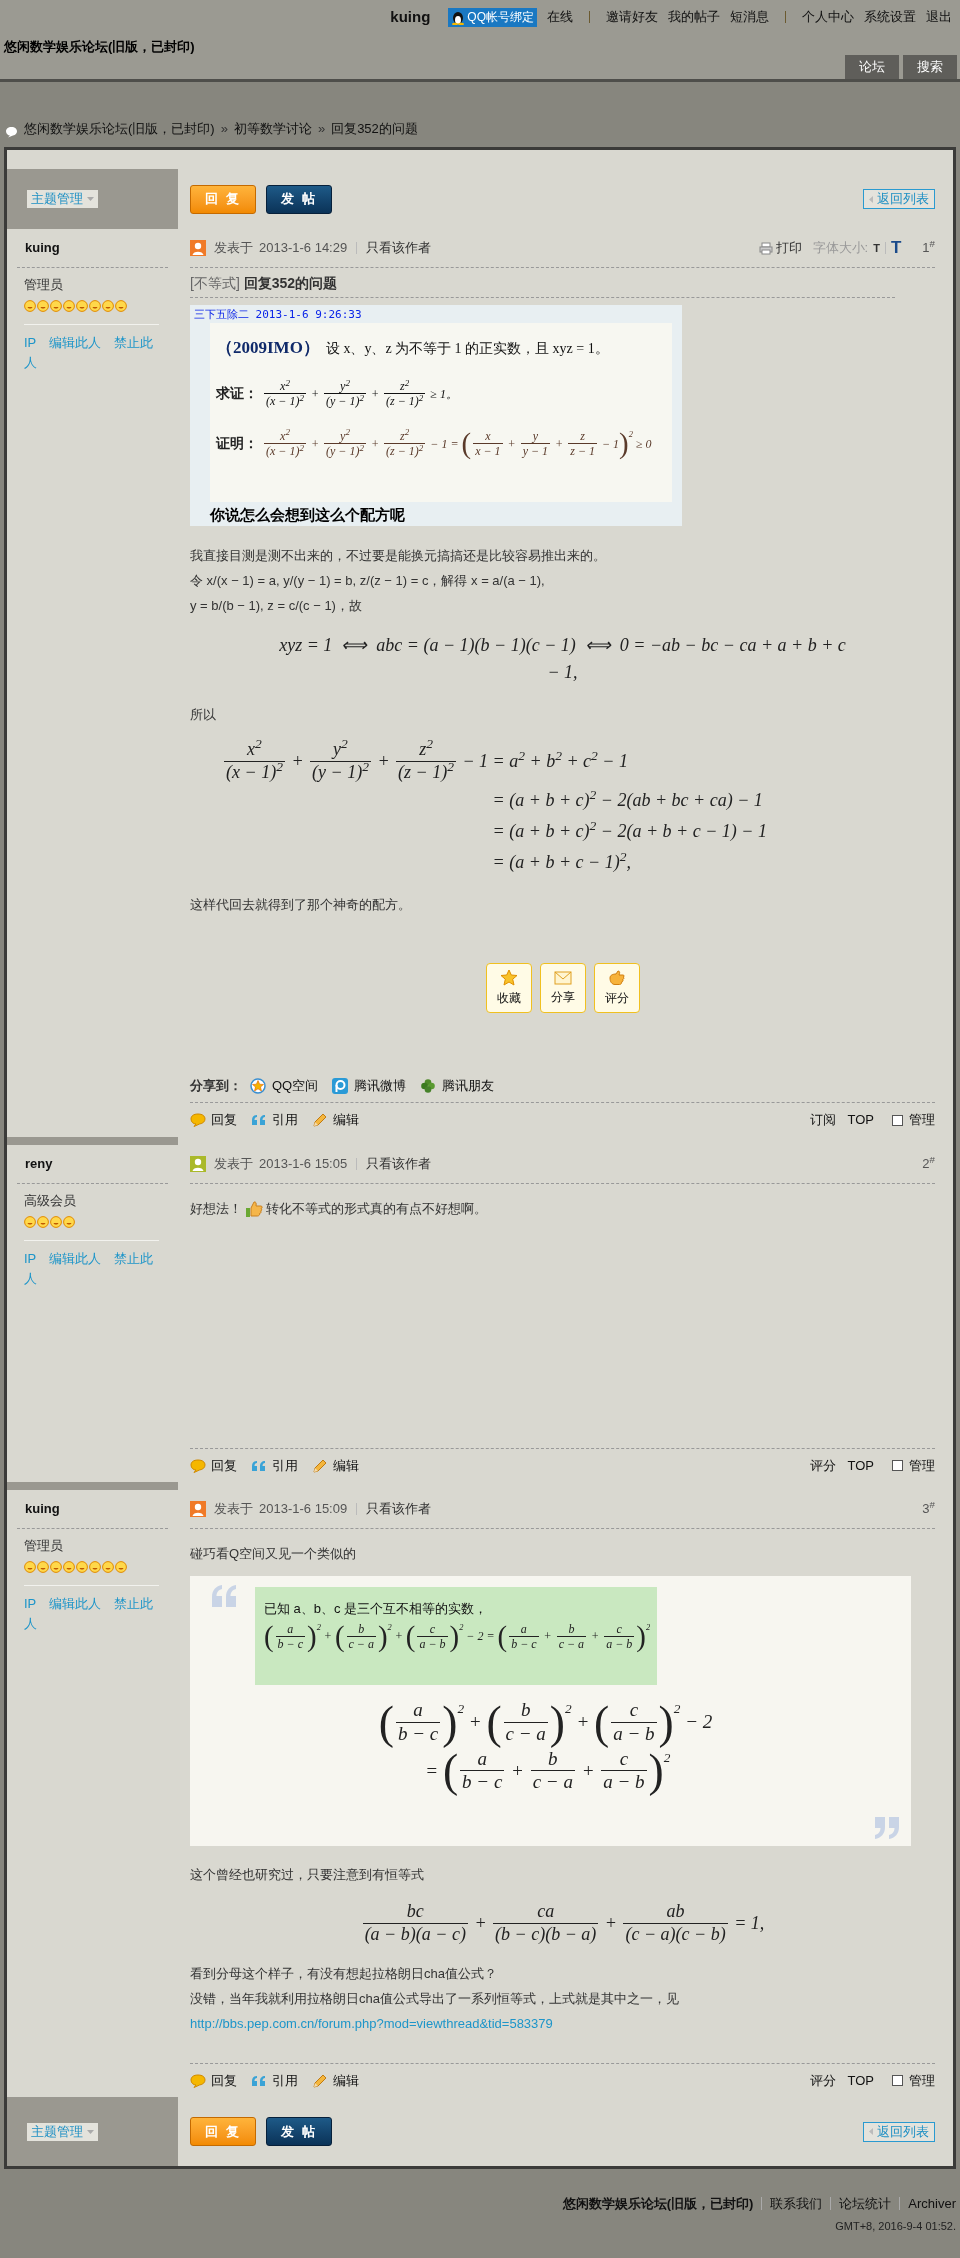 This screenshot has width=960, height=2258. Describe the element at coordinates (508, 988) in the screenshot. I see `post-action-button: 收藏` at that location.